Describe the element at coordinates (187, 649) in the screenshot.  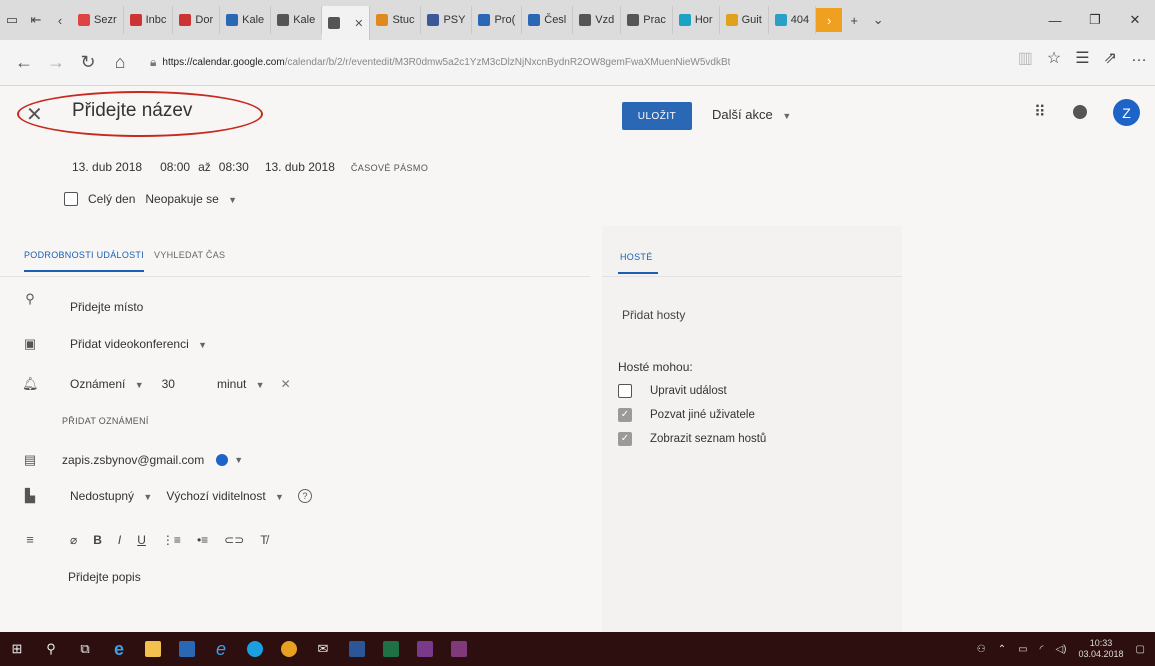
I see `store-icon` at that location.